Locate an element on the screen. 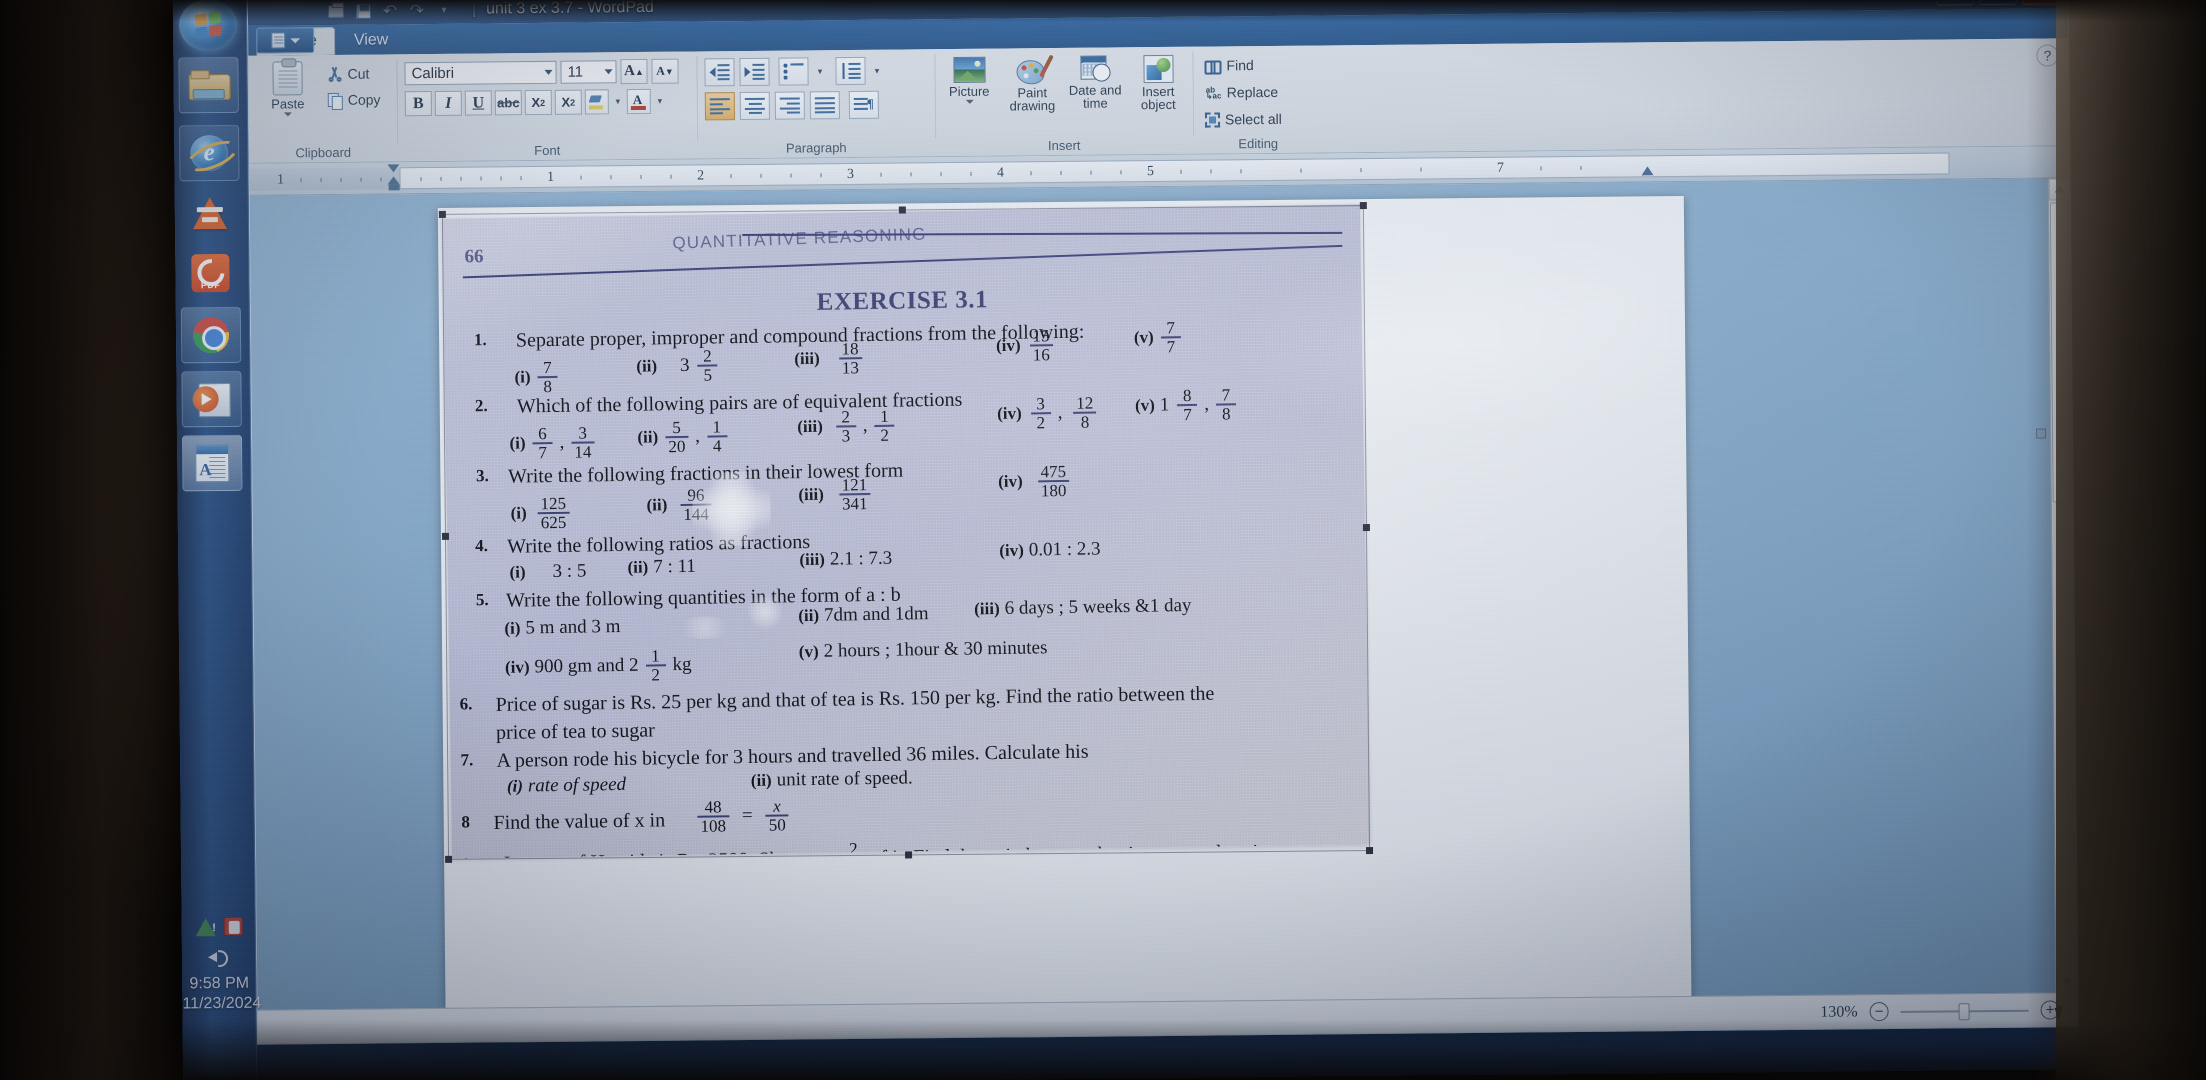 This screenshot has height=1080, width=2206. highlight-dropdown: ▾ is located at coordinates (618, 101).